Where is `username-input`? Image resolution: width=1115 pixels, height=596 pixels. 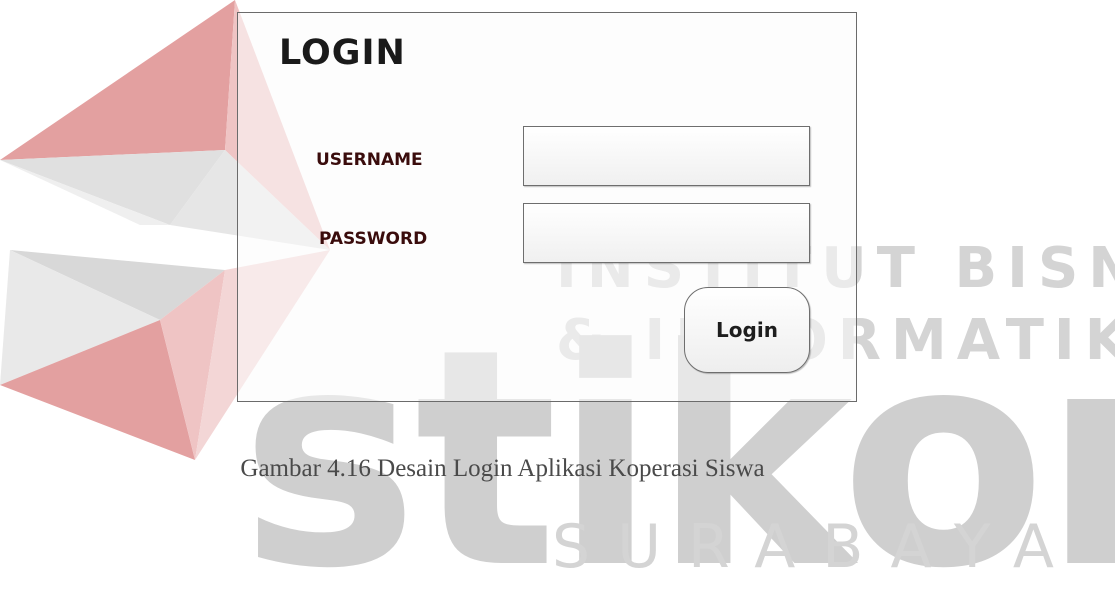
username-input is located at coordinates (666, 156).